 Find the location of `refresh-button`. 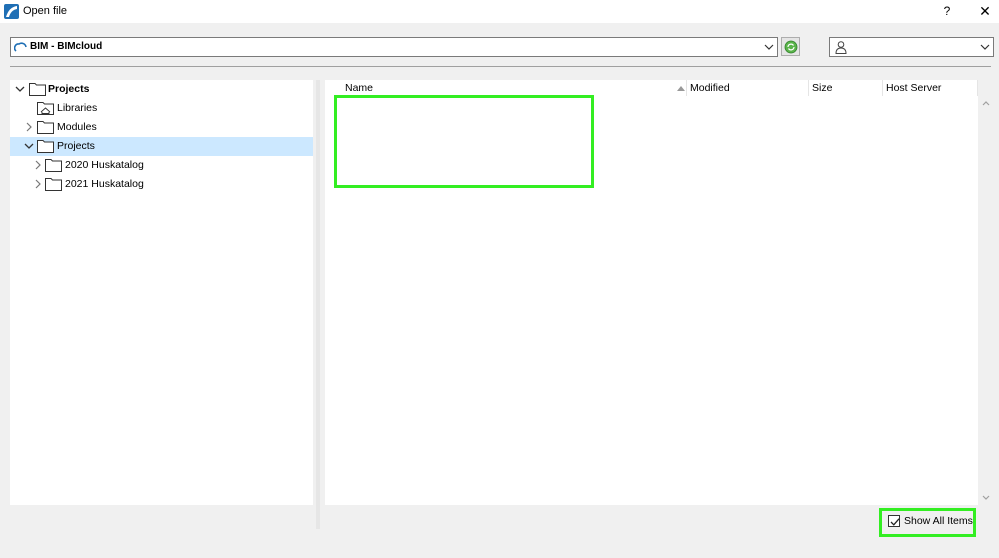

refresh-button is located at coordinates (790, 46).